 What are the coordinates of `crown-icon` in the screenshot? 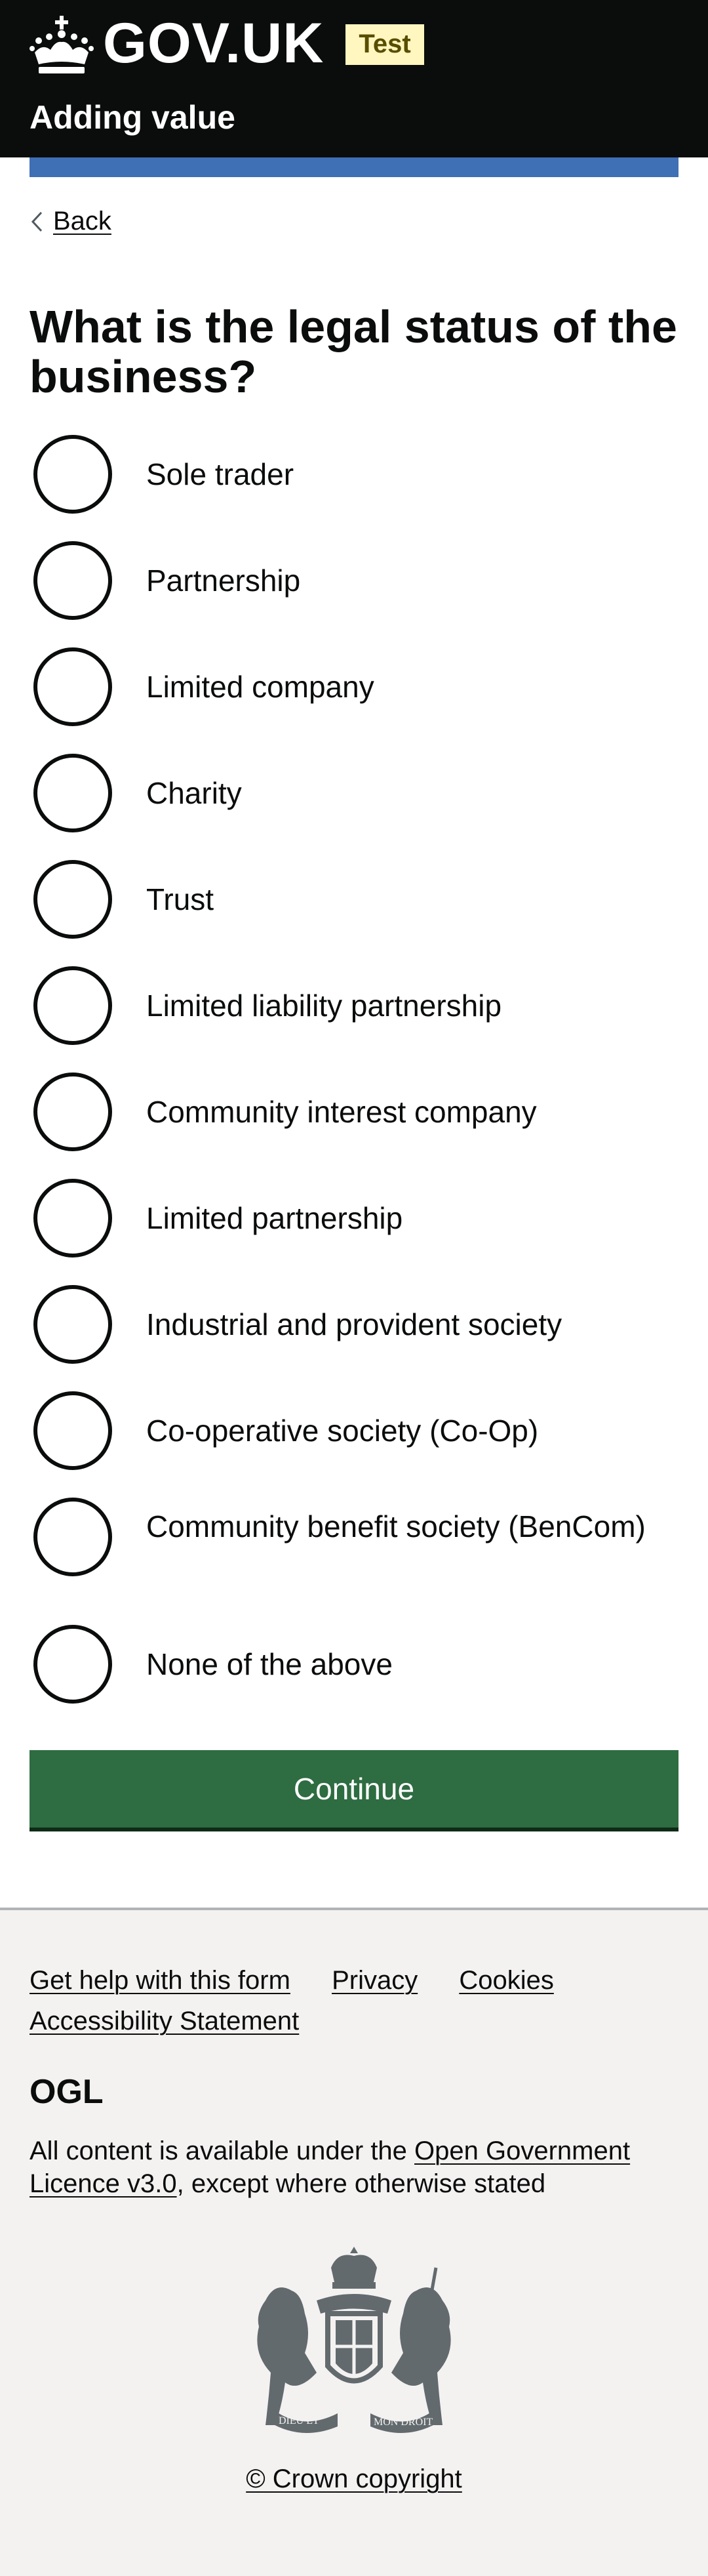 It's located at (62, 44).